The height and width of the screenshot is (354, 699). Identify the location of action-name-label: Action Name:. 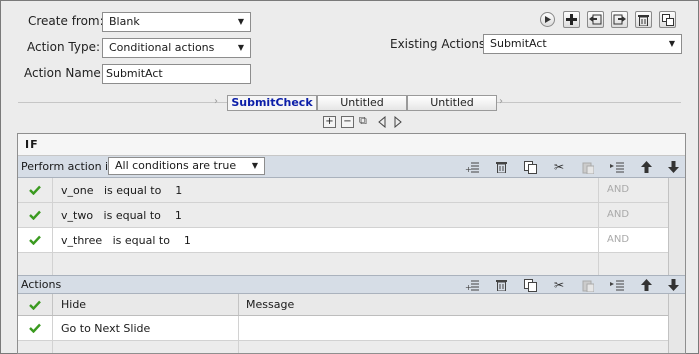
(64, 73).